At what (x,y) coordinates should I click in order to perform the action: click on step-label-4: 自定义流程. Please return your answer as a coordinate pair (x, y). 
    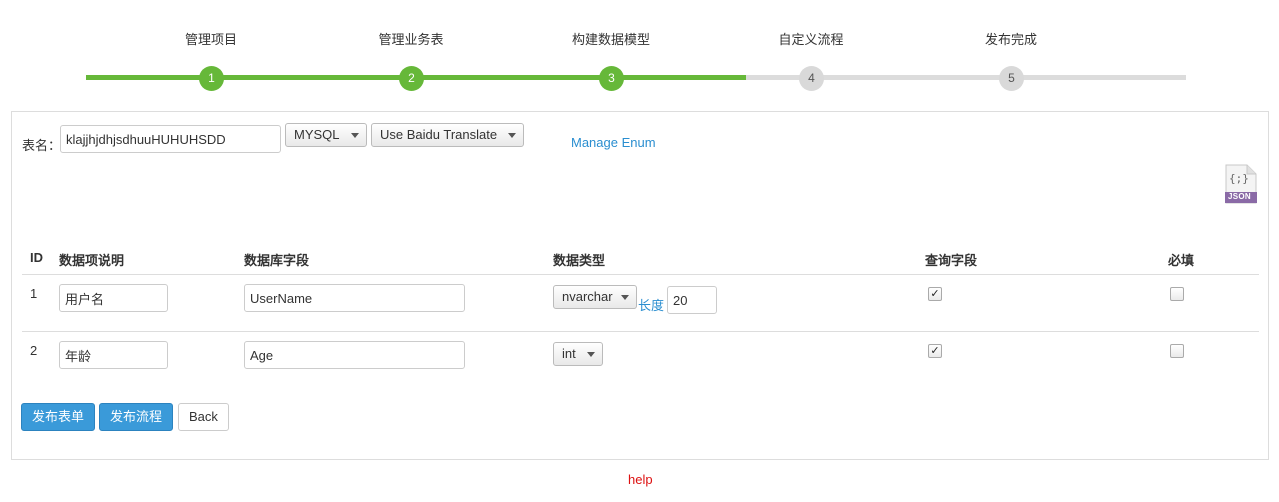
    Looking at the image, I should click on (811, 39).